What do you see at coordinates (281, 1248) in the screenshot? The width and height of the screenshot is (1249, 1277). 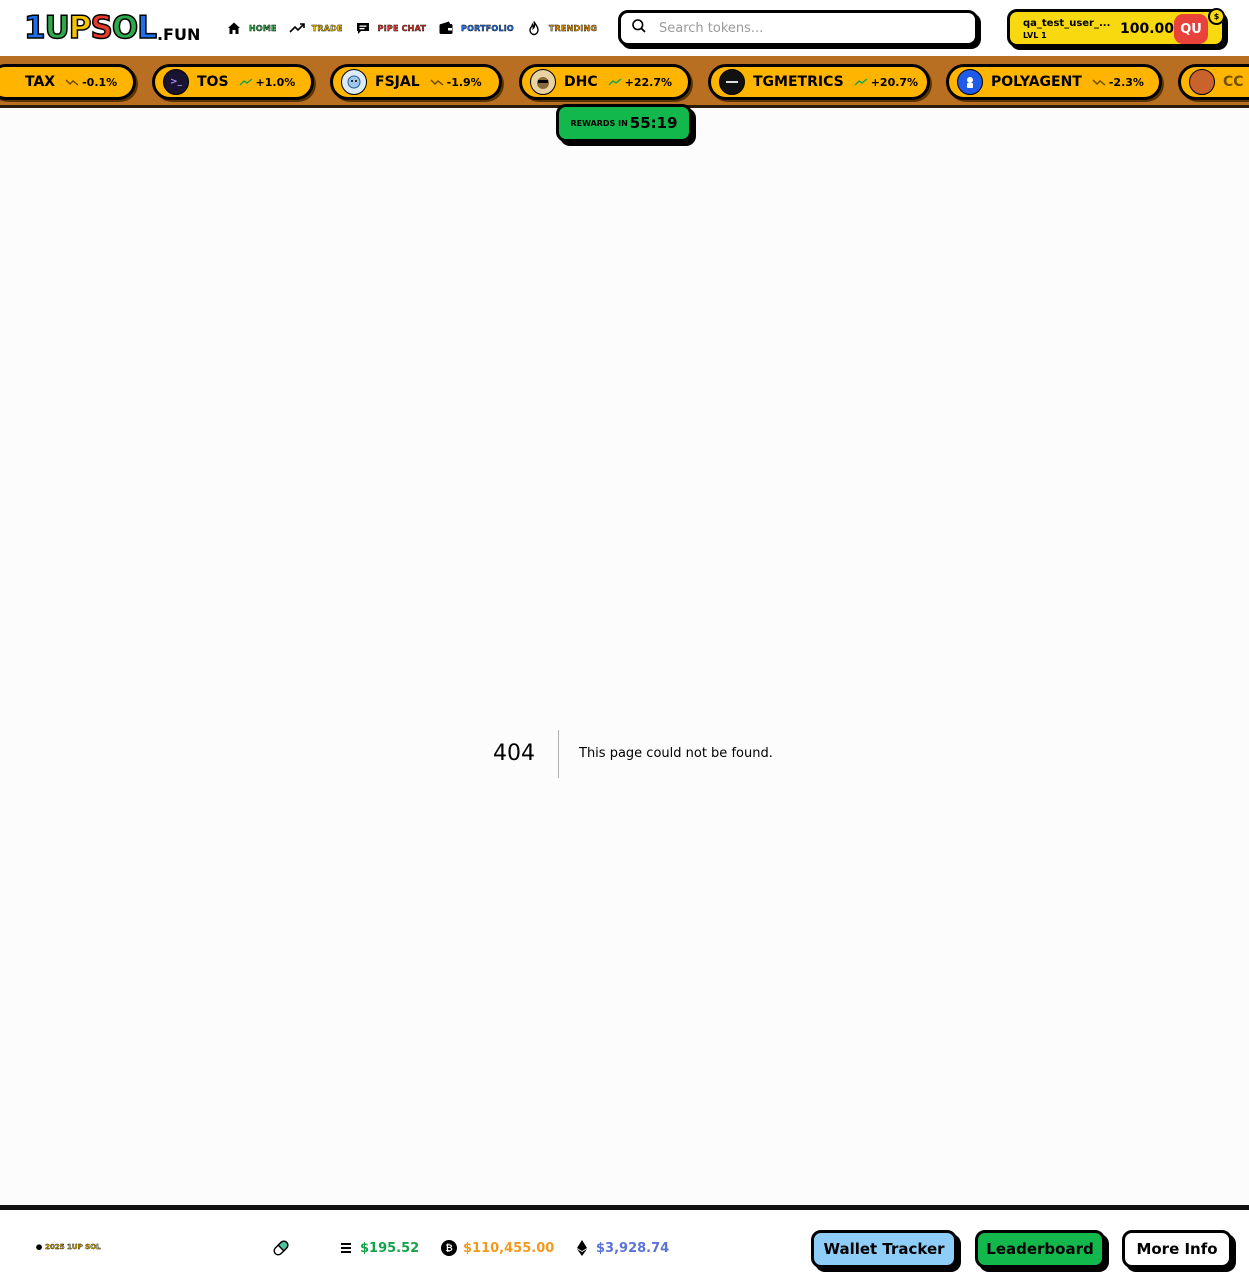 I see `pill-icon` at bounding box center [281, 1248].